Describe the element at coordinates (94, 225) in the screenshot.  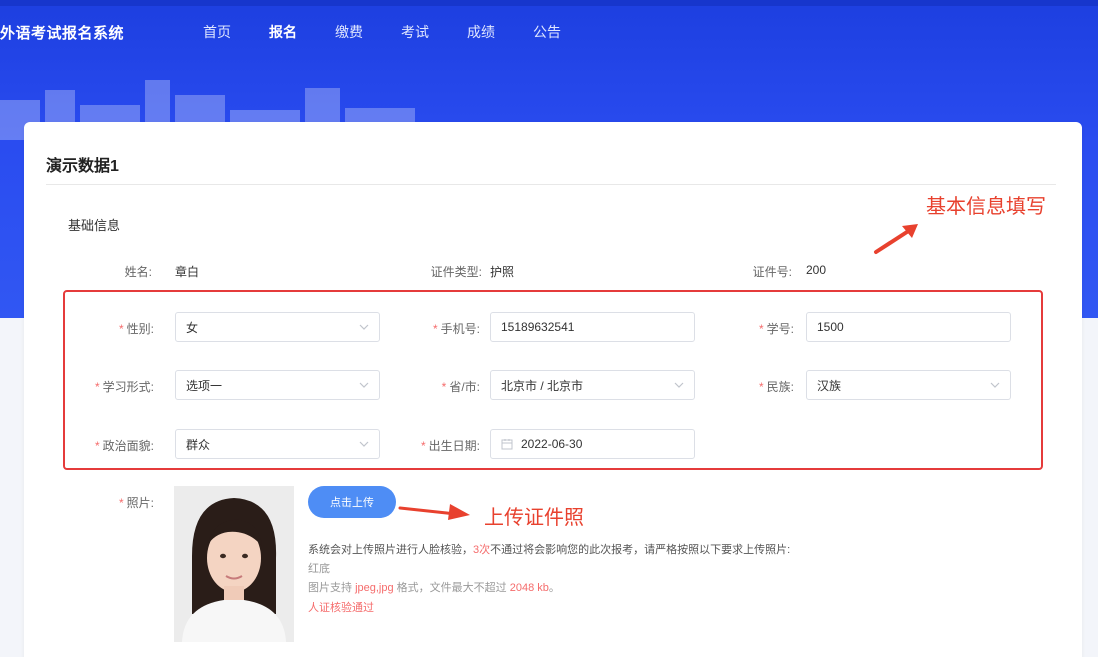
I see `section-title: 基础信息` at that location.